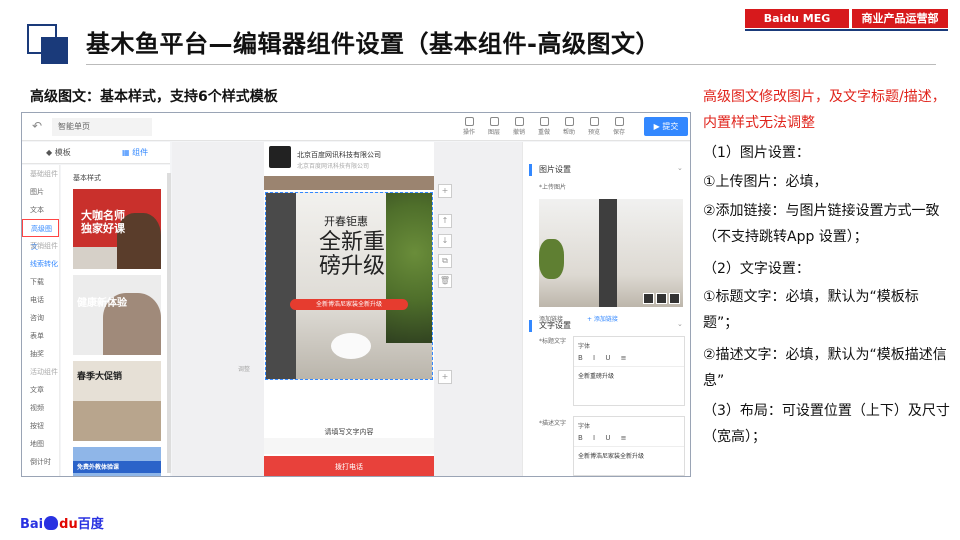 Image resolution: width=960 pixels, height=540 pixels. What do you see at coordinates (629, 455) in the screenshot?
I see `desc-text-value: 全新博浩尼家装全新升级` at bounding box center [629, 455].